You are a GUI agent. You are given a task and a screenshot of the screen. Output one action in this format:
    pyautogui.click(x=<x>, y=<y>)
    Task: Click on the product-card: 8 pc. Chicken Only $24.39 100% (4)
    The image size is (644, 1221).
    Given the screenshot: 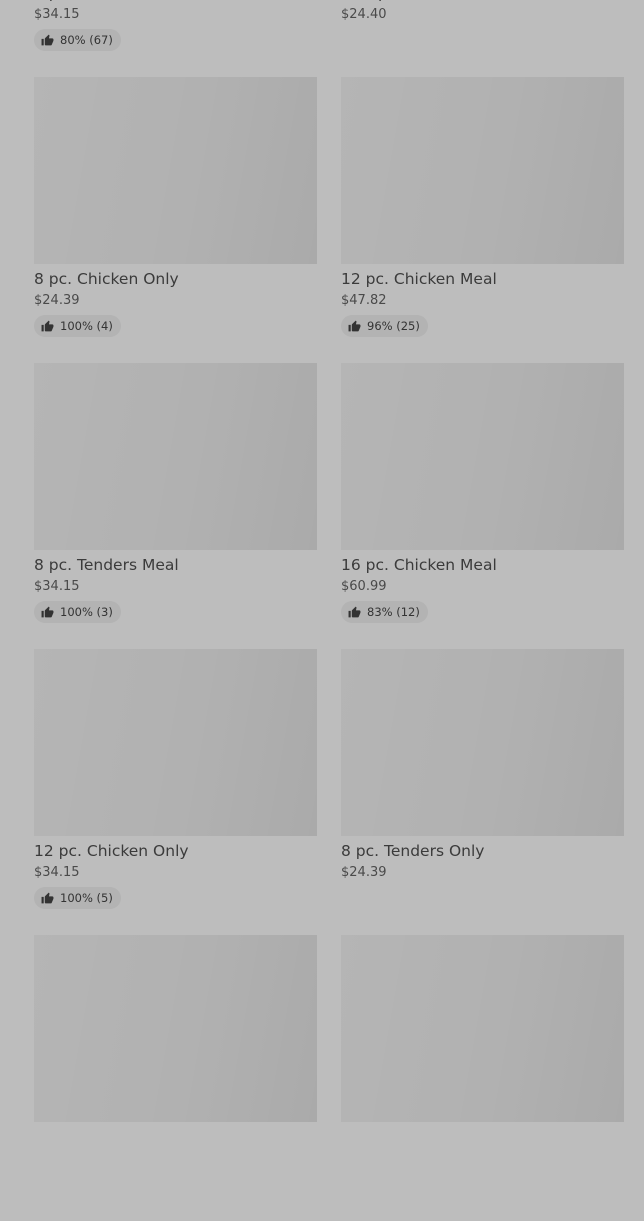 What is the action you would take?
    pyautogui.click(x=175, y=207)
    